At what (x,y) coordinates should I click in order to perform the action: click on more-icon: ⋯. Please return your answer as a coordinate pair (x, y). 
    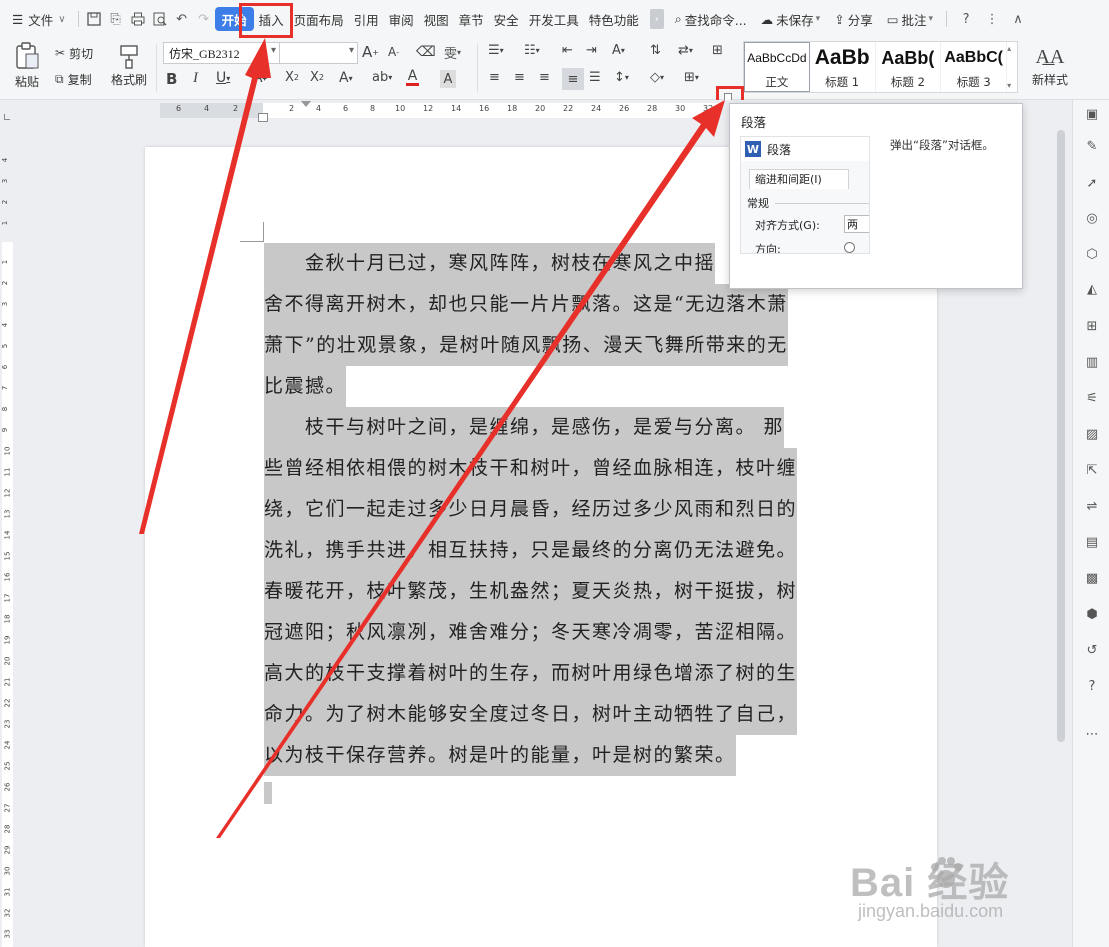
    Looking at the image, I should click on (1092, 734).